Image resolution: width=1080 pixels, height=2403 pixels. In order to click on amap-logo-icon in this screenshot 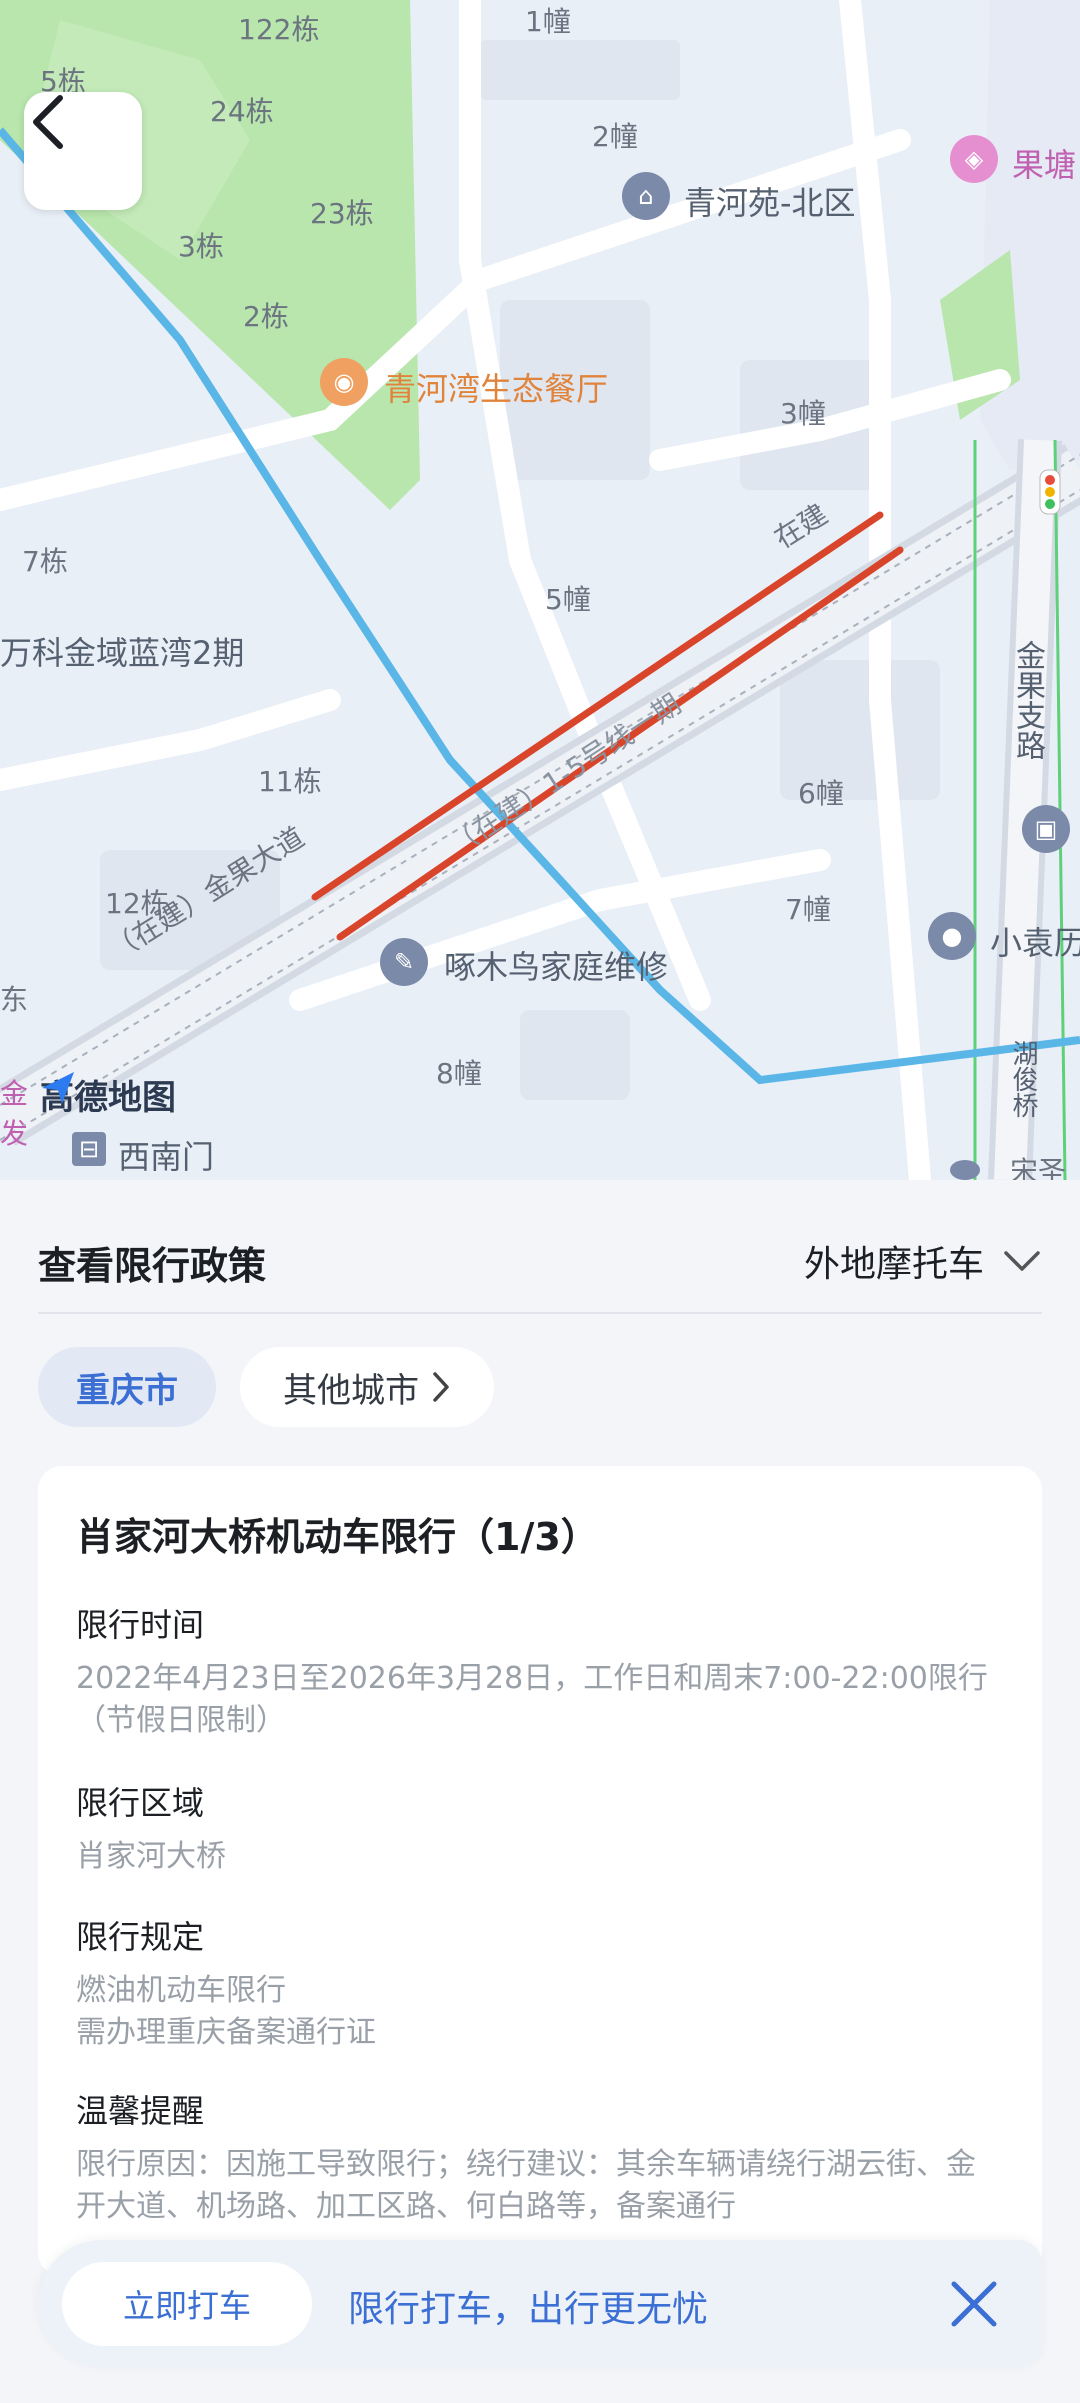, I will do `click(58, 1088)`.